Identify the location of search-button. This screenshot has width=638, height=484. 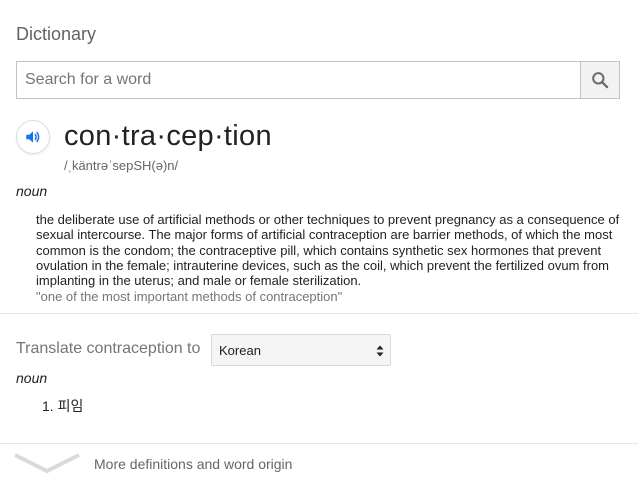
(599, 80).